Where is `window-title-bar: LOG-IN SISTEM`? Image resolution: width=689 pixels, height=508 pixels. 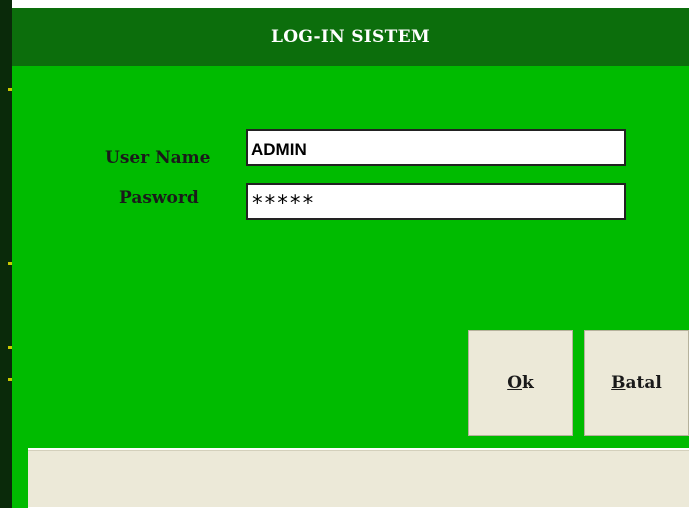
window-title-bar: LOG-IN SISTEM is located at coordinates (350, 37).